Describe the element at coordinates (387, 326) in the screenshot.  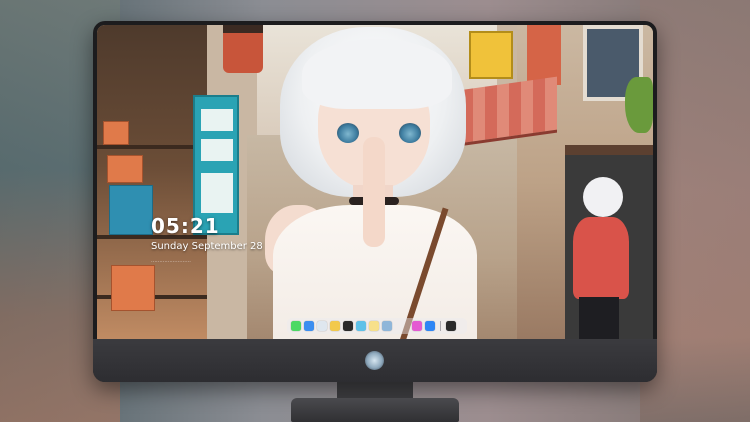
I see `preview-icon` at that location.